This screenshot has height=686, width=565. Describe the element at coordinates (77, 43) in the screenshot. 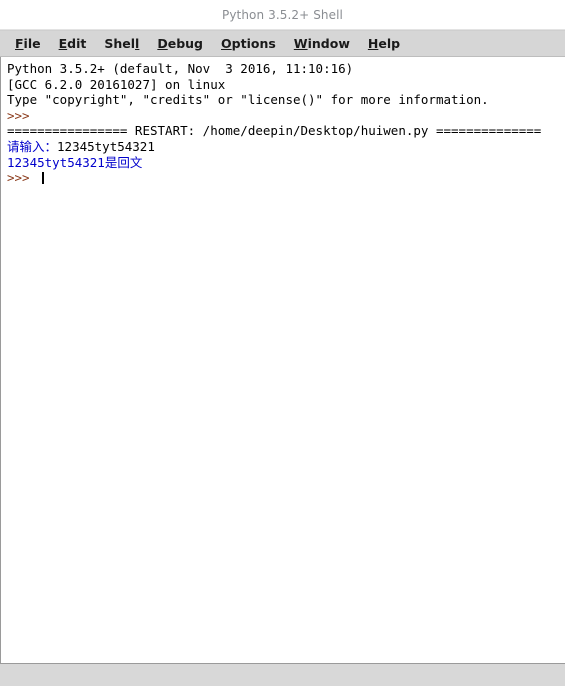

I see `menu-edit-rest: dit` at that location.